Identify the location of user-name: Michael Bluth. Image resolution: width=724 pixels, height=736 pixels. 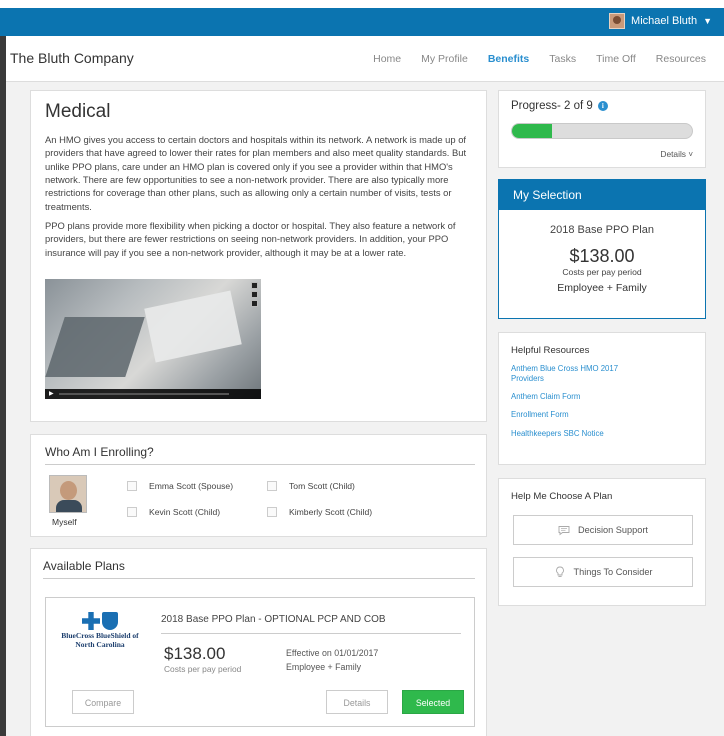
(664, 21).